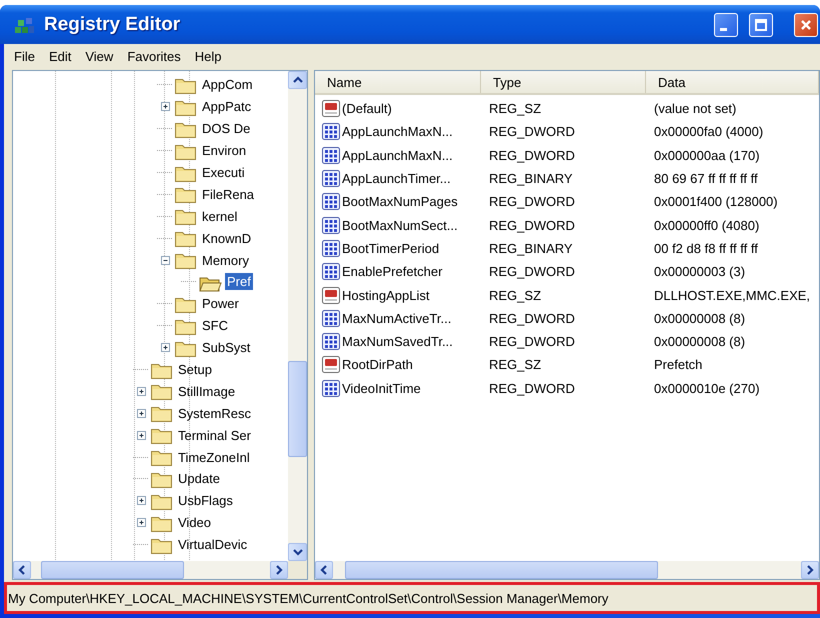  What do you see at coordinates (732, 295) in the screenshot?
I see `value-data: DLLHOST.EXE,MMC.EXE,` at bounding box center [732, 295].